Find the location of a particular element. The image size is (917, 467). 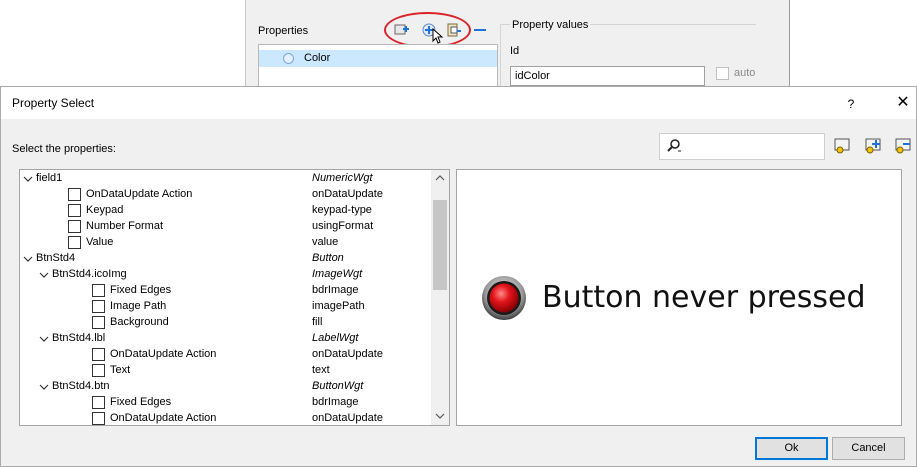

select-properties-label: Select the properties: is located at coordinates (64, 149).